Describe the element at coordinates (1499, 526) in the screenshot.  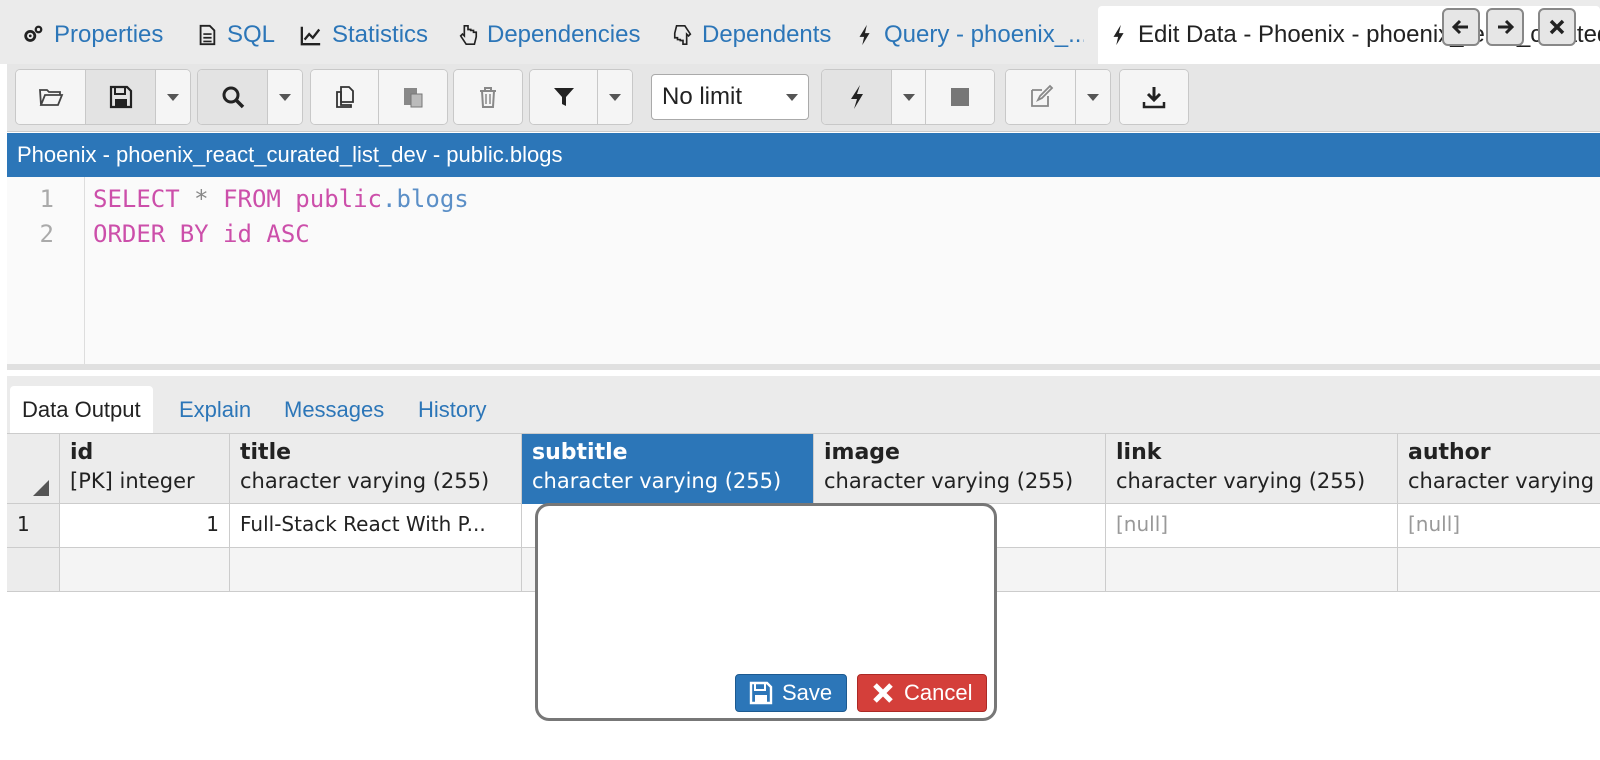
I see `cell-author: [null]` at that location.